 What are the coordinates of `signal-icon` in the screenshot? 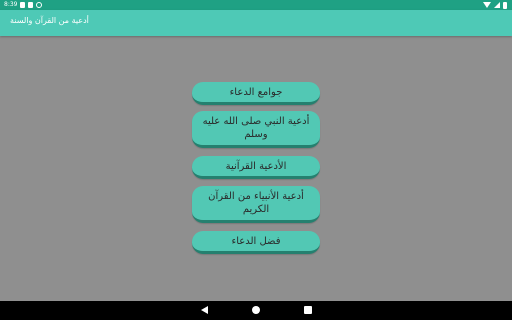 It's located at (497, 5).